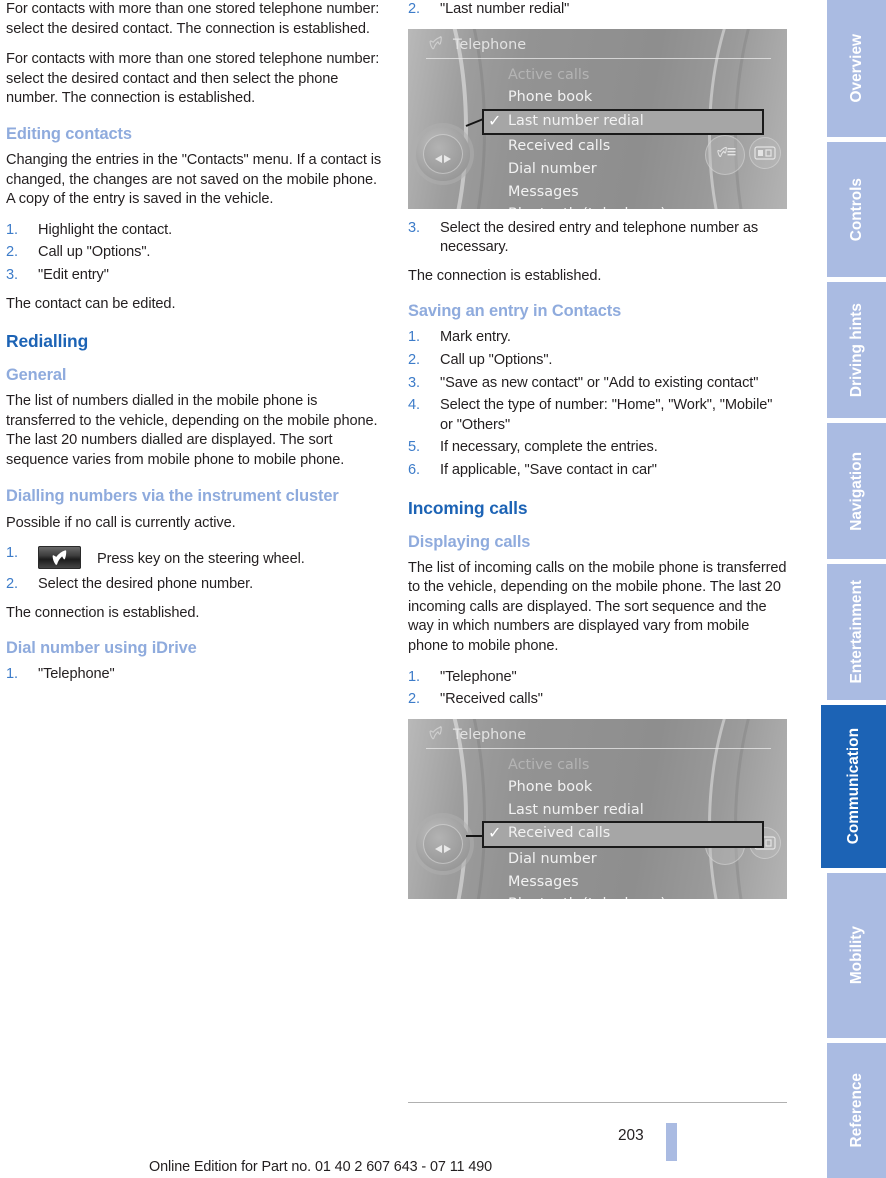 The width and height of the screenshot is (886, 1178). I want to click on menu-item-last-number-redial: ✓ Last number redial, so click(623, 122).